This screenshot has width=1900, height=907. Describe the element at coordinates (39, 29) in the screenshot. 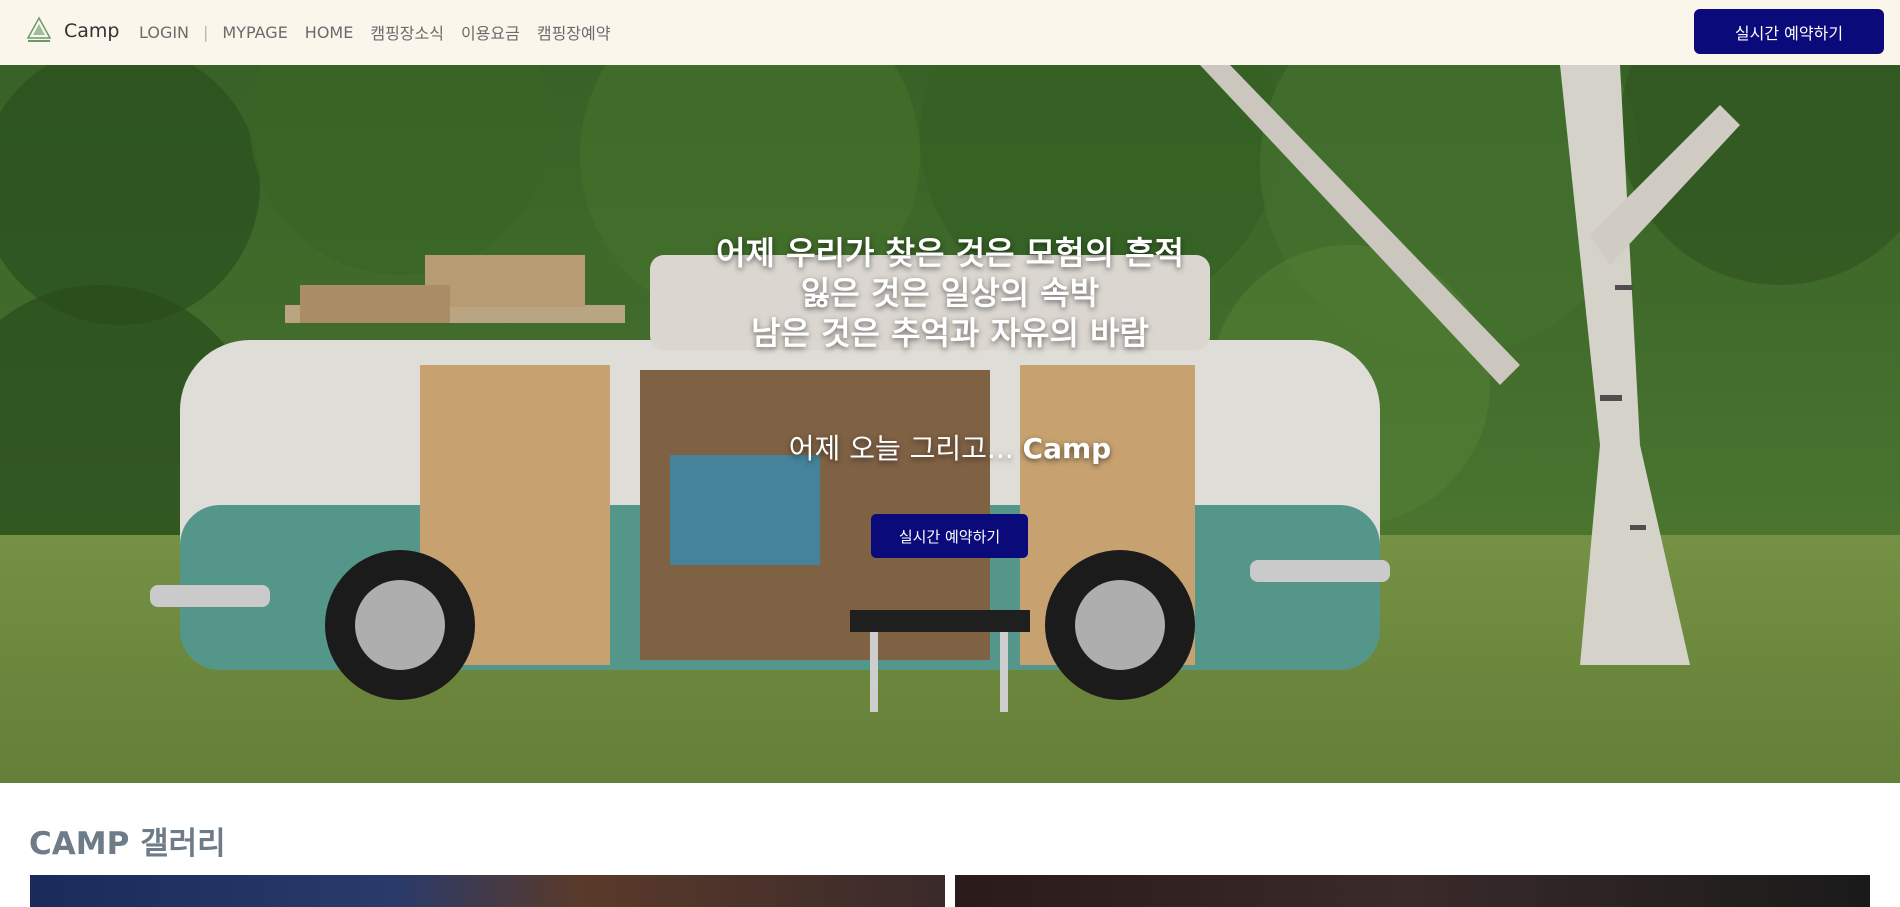

I see `camp-logo-icon` at that location.